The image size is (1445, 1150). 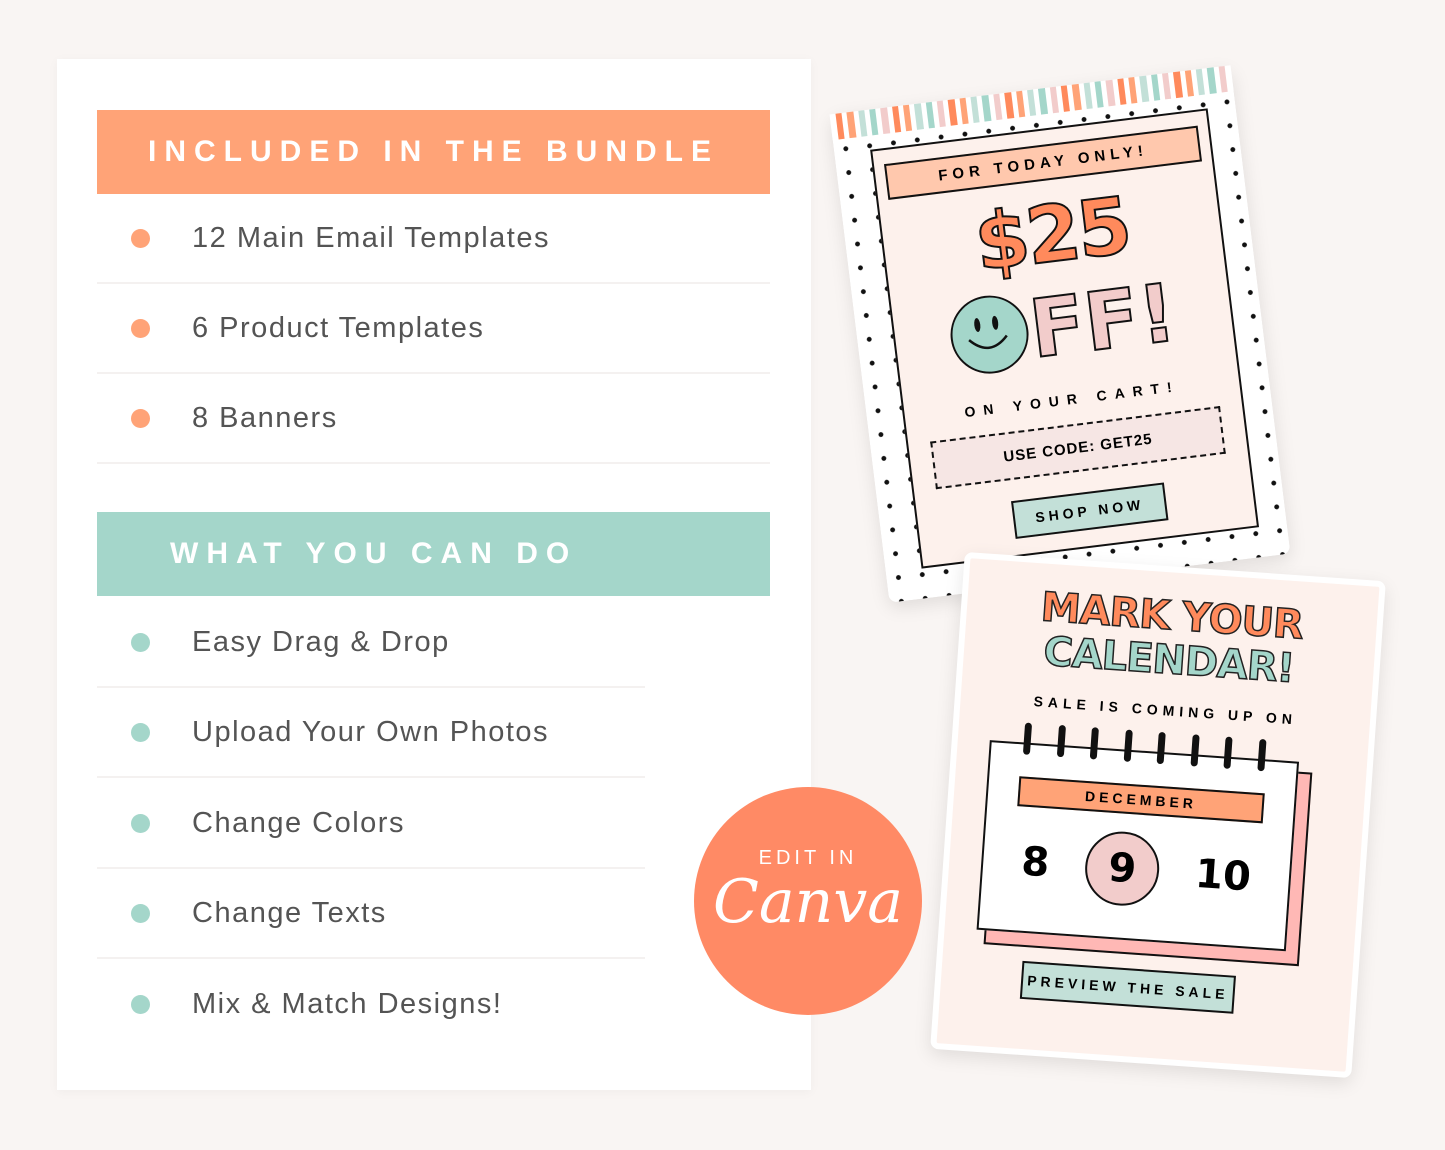 What do you see at coordinates (338, 327) in the screenshot?
I see `list-item-label: 6 Product Templates` at bounding box center [338, 327].